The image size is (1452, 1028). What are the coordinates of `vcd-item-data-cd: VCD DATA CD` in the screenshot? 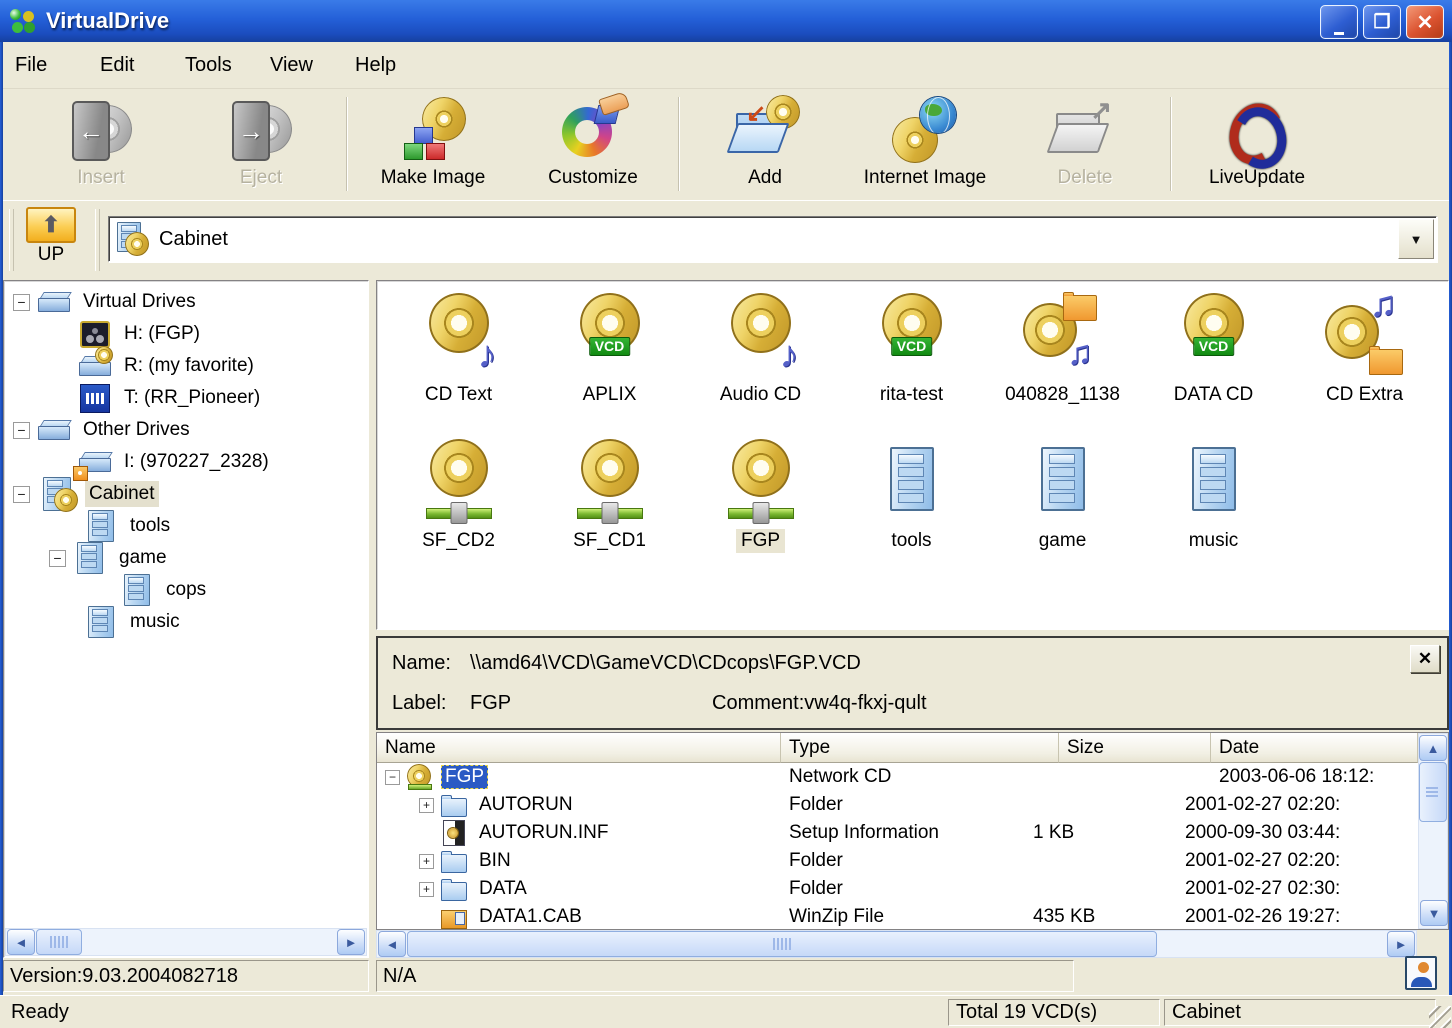 It's located at (1213, 358).